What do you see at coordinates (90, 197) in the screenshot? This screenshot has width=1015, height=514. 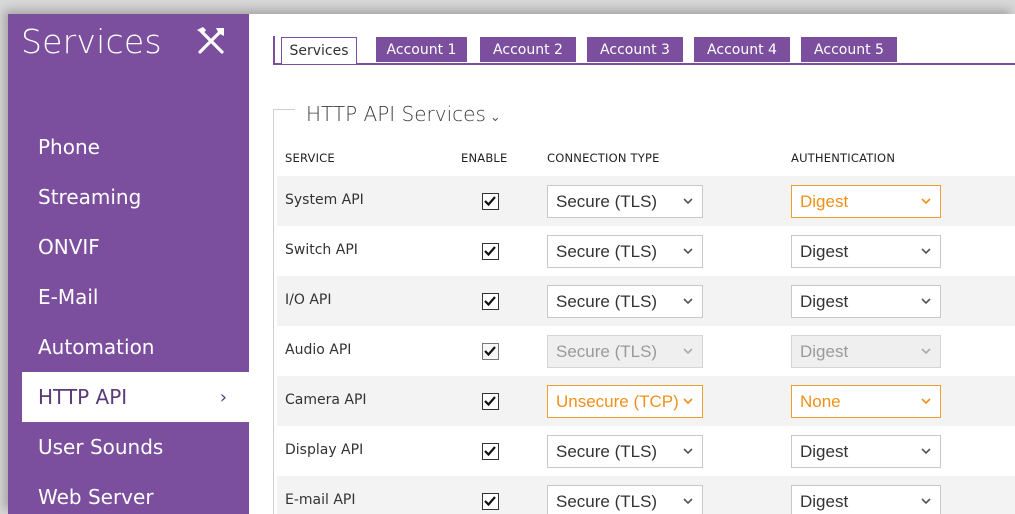 I see `sidebar-item-label: Streaming` at bounding box center [90, 197].